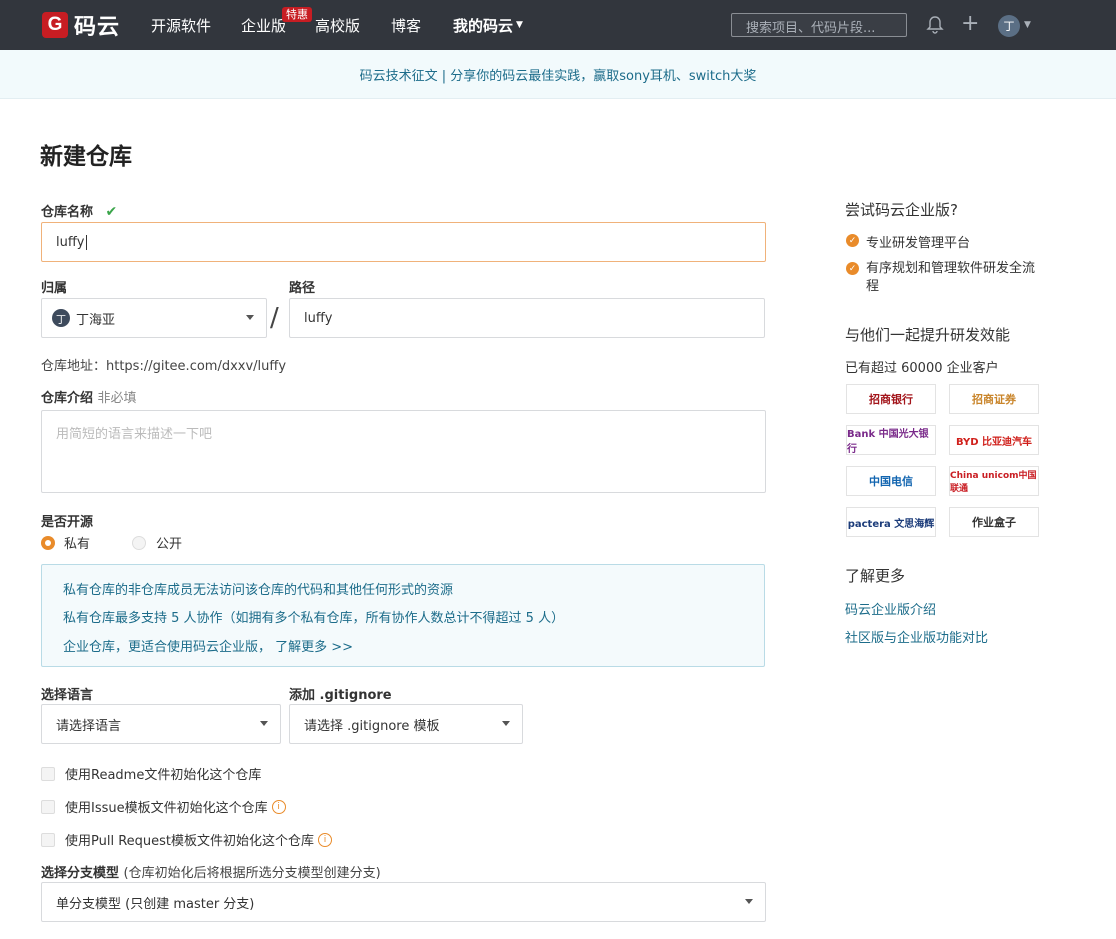  I want to click on nav-enterprise: 企业版, so click(263, 25).